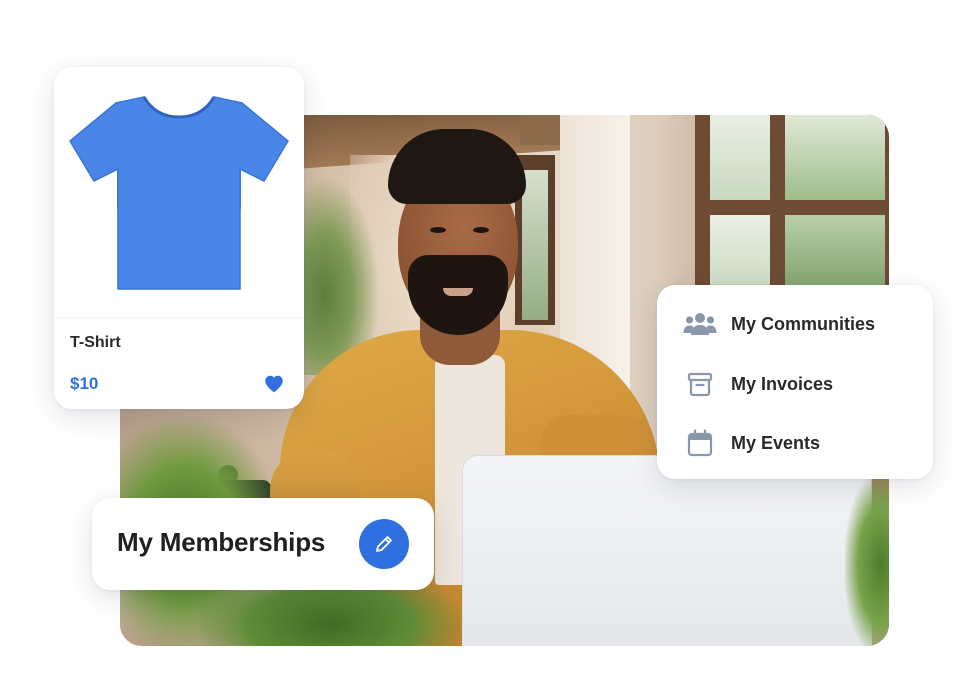  What do you see at coordinates (221, 542) in the screenshot?
I see `memberships-title: My Memberships` at bounding box center [221, 542].